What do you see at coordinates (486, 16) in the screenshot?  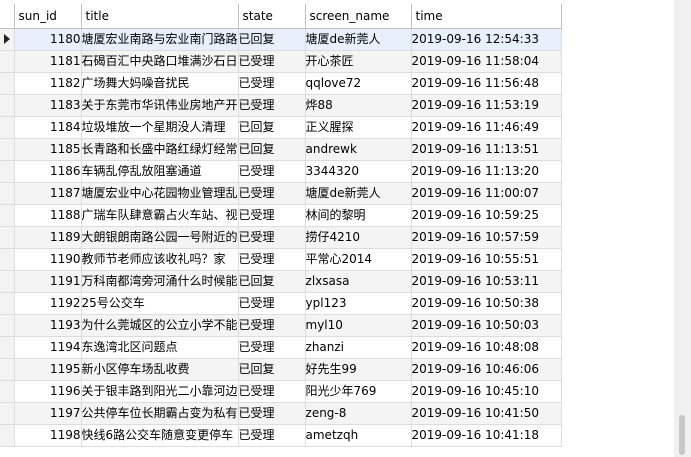 I see `column-header-time: time` at bounding box center [486, 16].